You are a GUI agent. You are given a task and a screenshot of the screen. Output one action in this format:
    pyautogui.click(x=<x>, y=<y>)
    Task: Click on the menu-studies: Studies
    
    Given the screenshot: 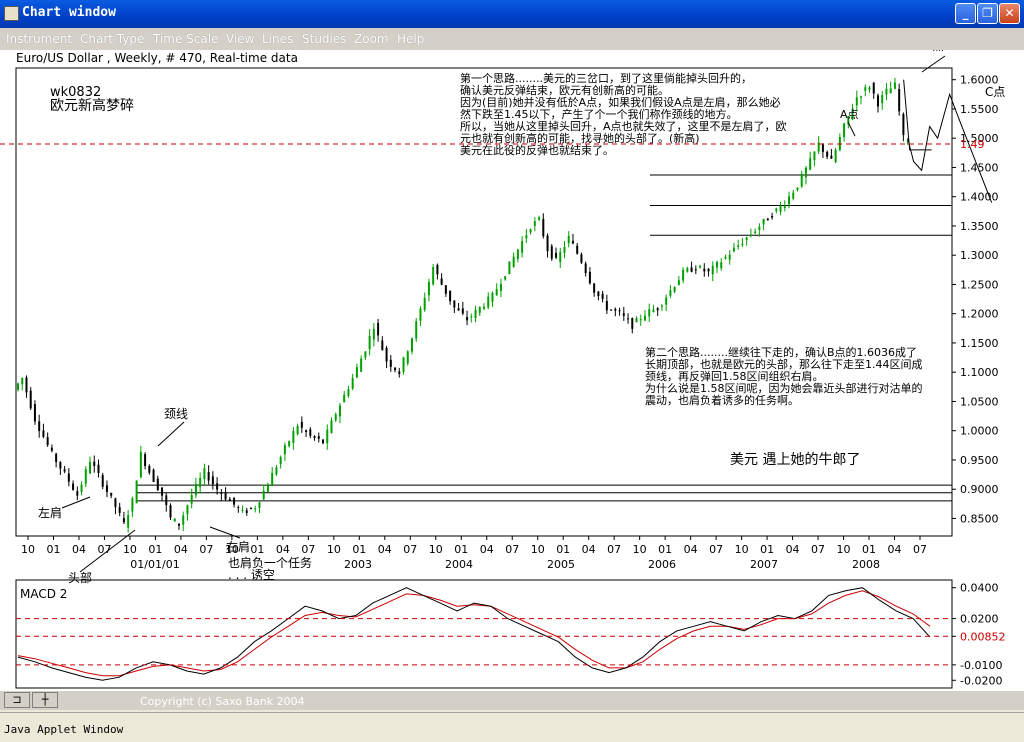 What is the action you would take?
    pyautogui.click(x=324, y=39)
    